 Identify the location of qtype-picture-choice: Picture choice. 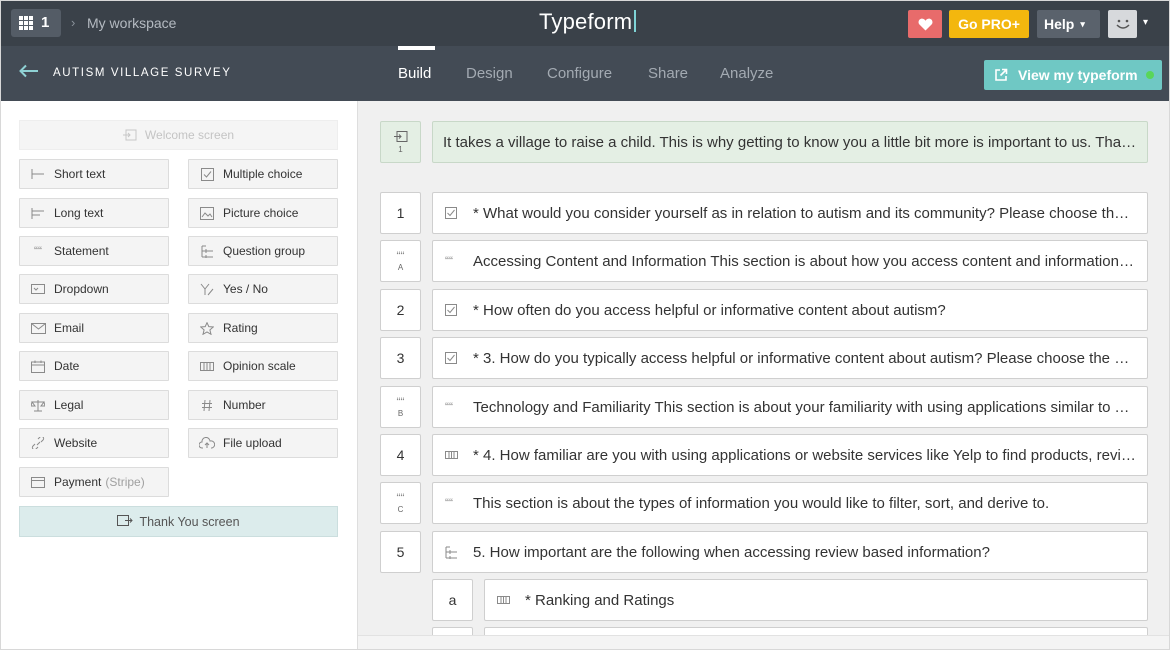
(263, 213).